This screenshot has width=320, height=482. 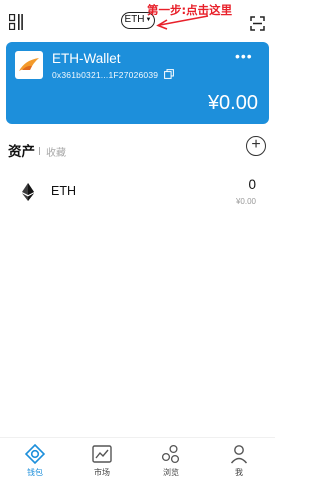 What do you see at coordinates (169, 74) in the screenshot?
I see `copy-icon` at bounding box center [169, 74].